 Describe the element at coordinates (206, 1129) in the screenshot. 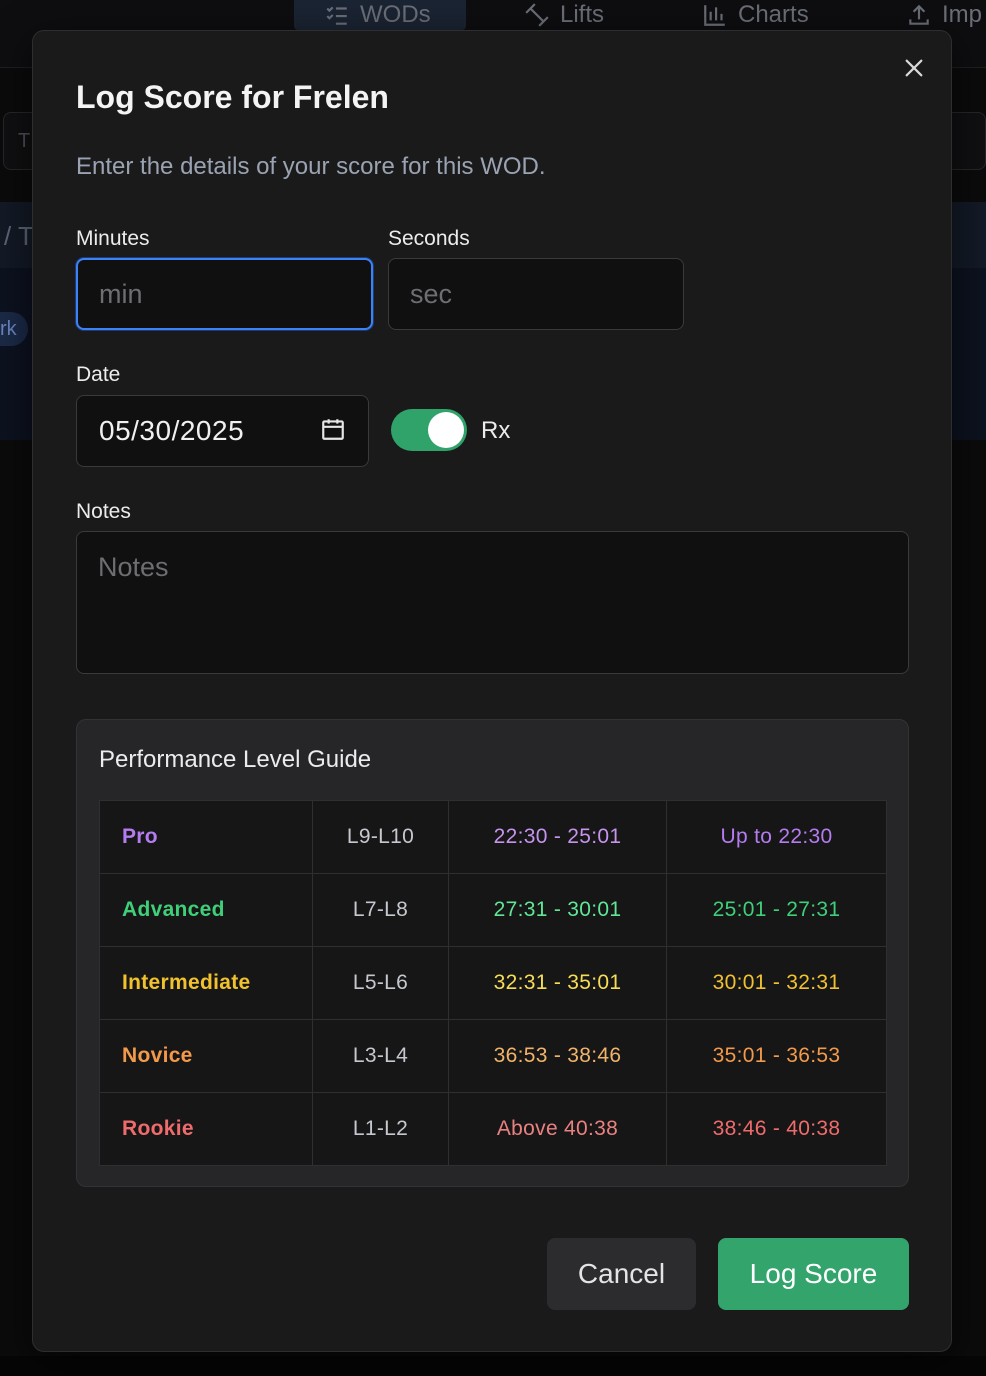

I see `level-name: Rookie` at that location.